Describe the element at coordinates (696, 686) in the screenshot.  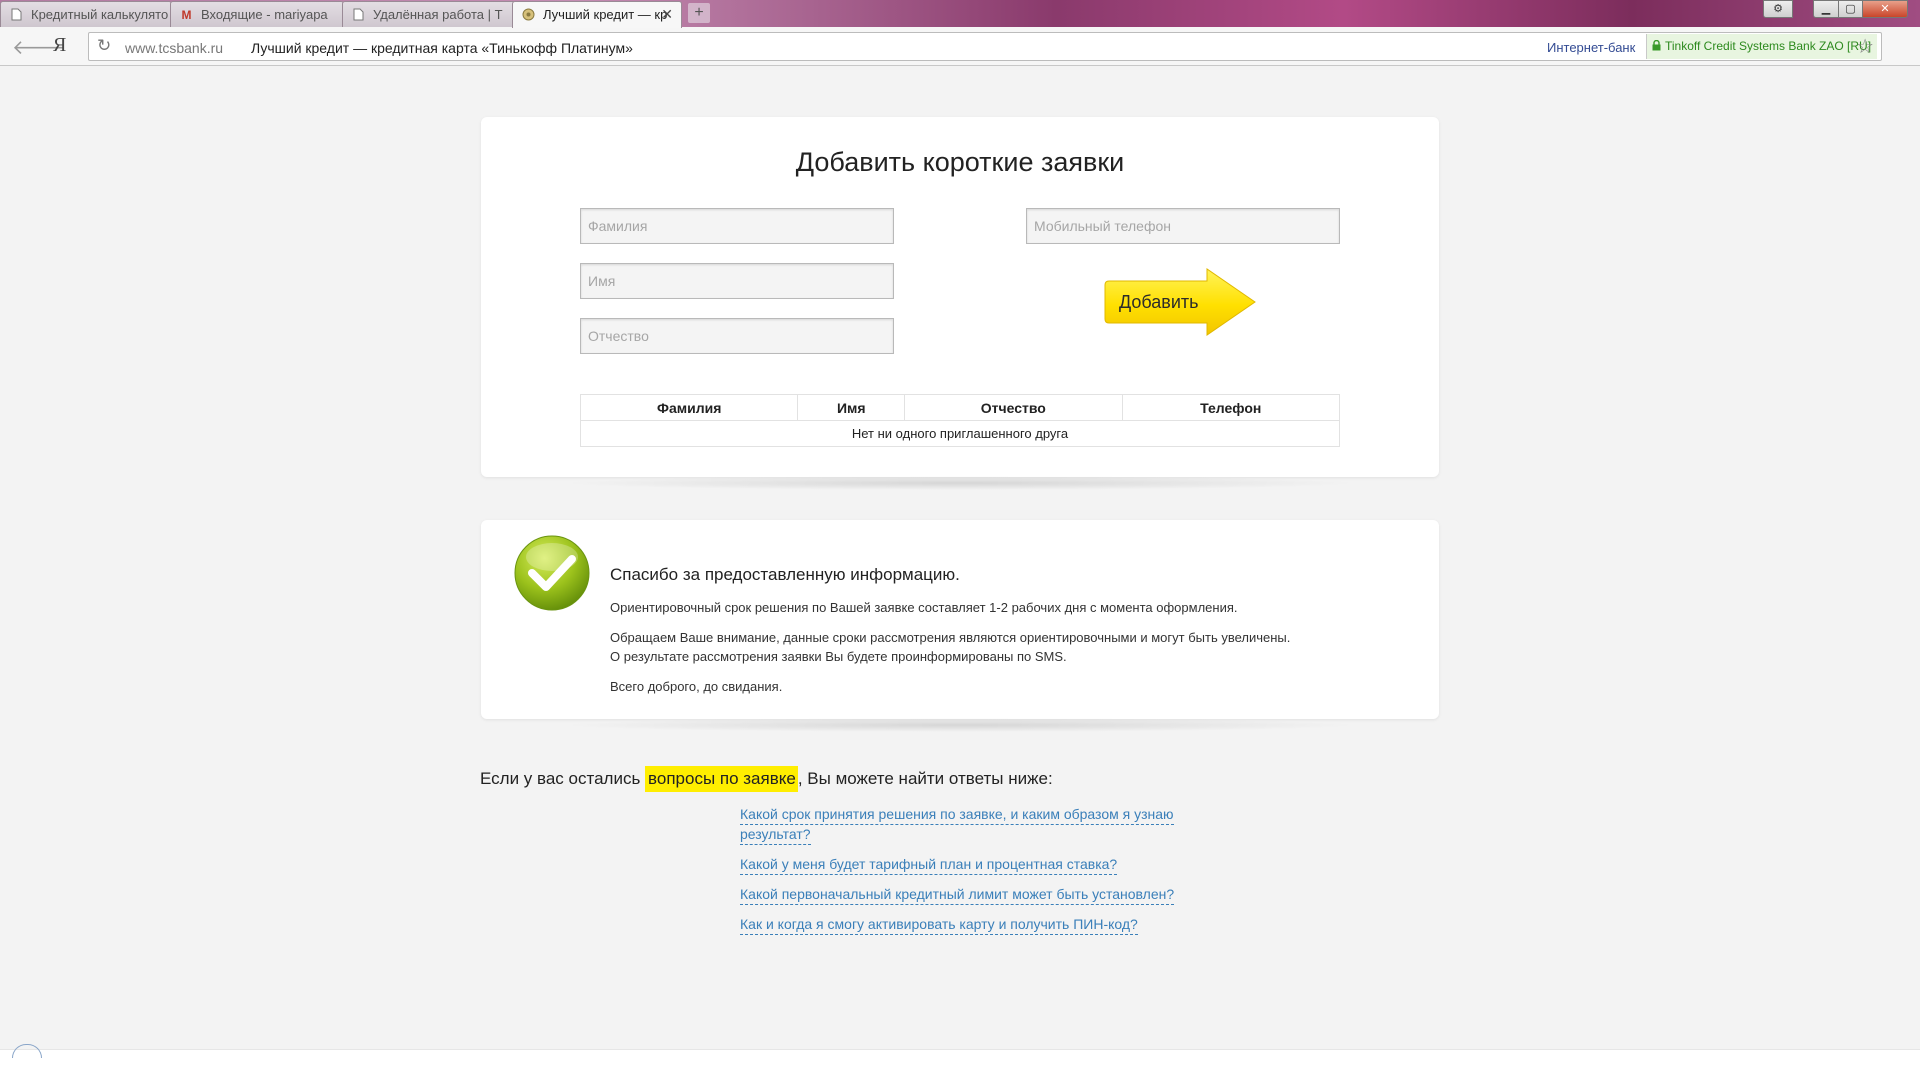
I see `goodbye-text: Всего доброго, до свидания.` at that location.